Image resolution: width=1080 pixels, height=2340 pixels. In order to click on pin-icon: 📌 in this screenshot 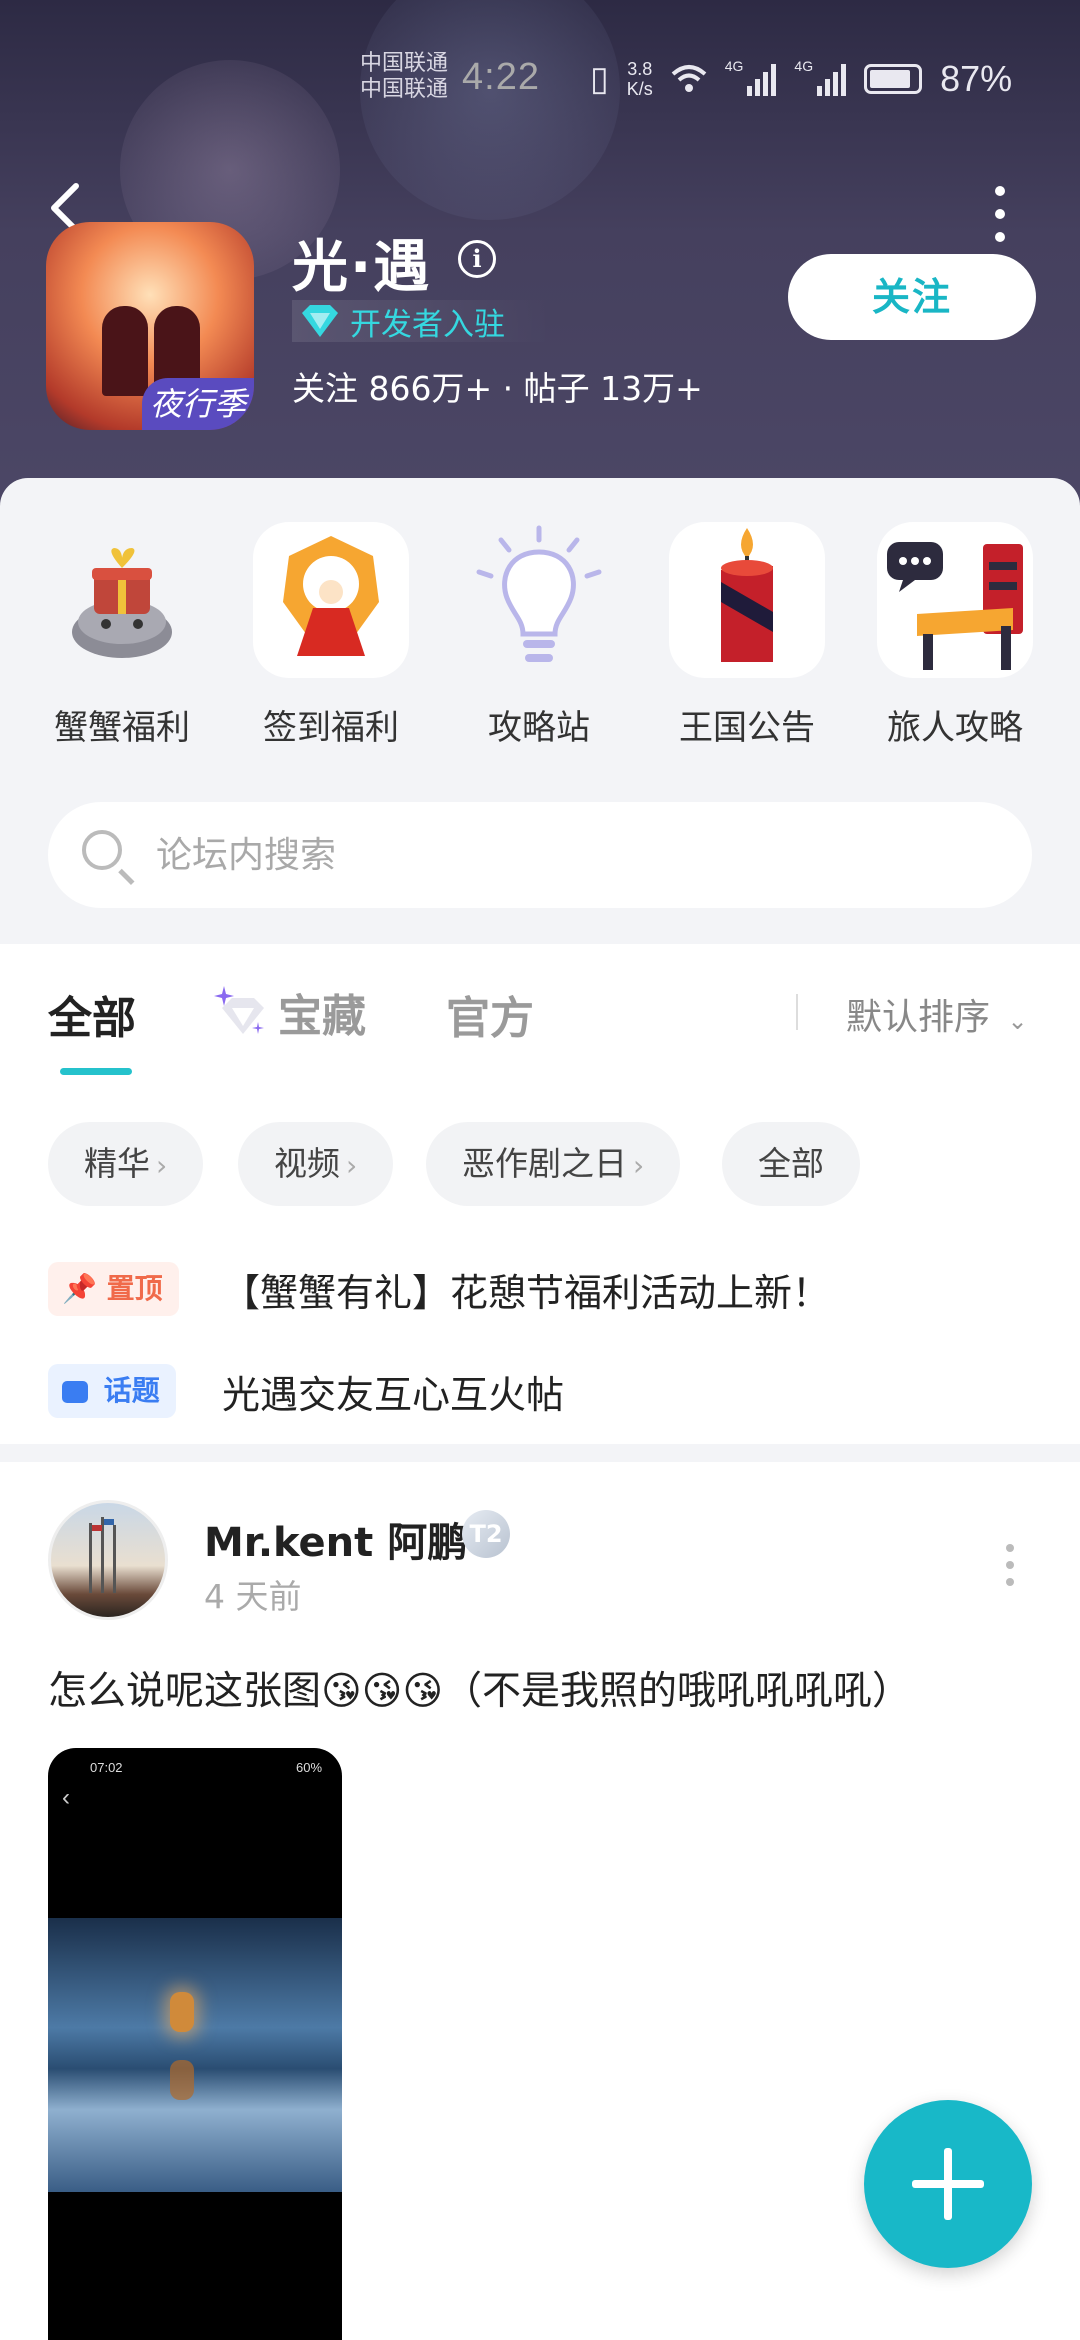, I will do `click(79, 1288)`.